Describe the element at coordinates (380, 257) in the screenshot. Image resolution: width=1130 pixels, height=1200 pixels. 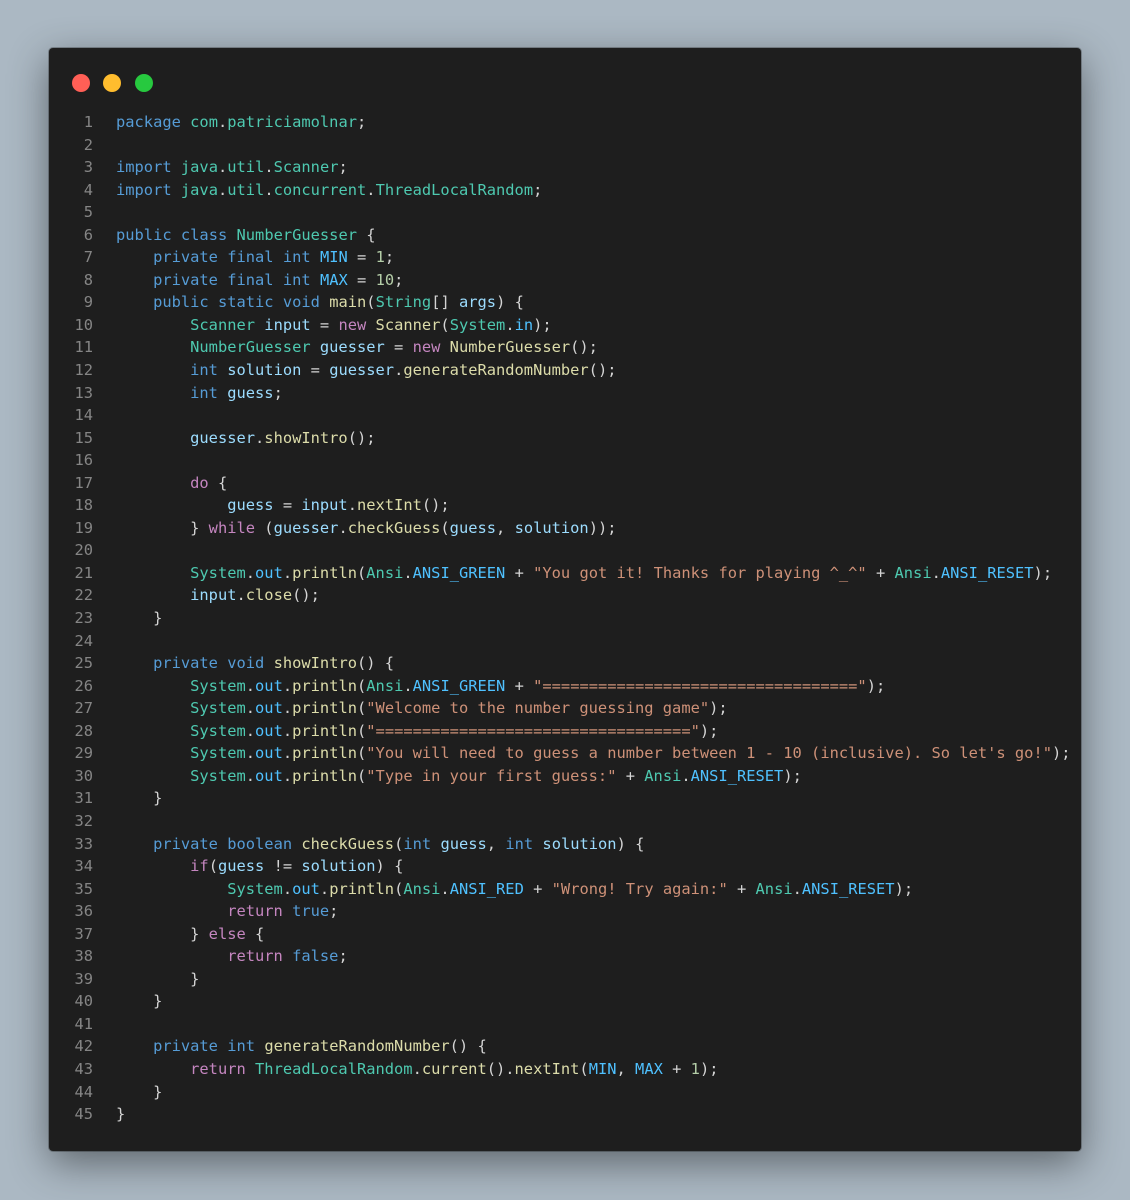
I see `code-token: 1` at that location.